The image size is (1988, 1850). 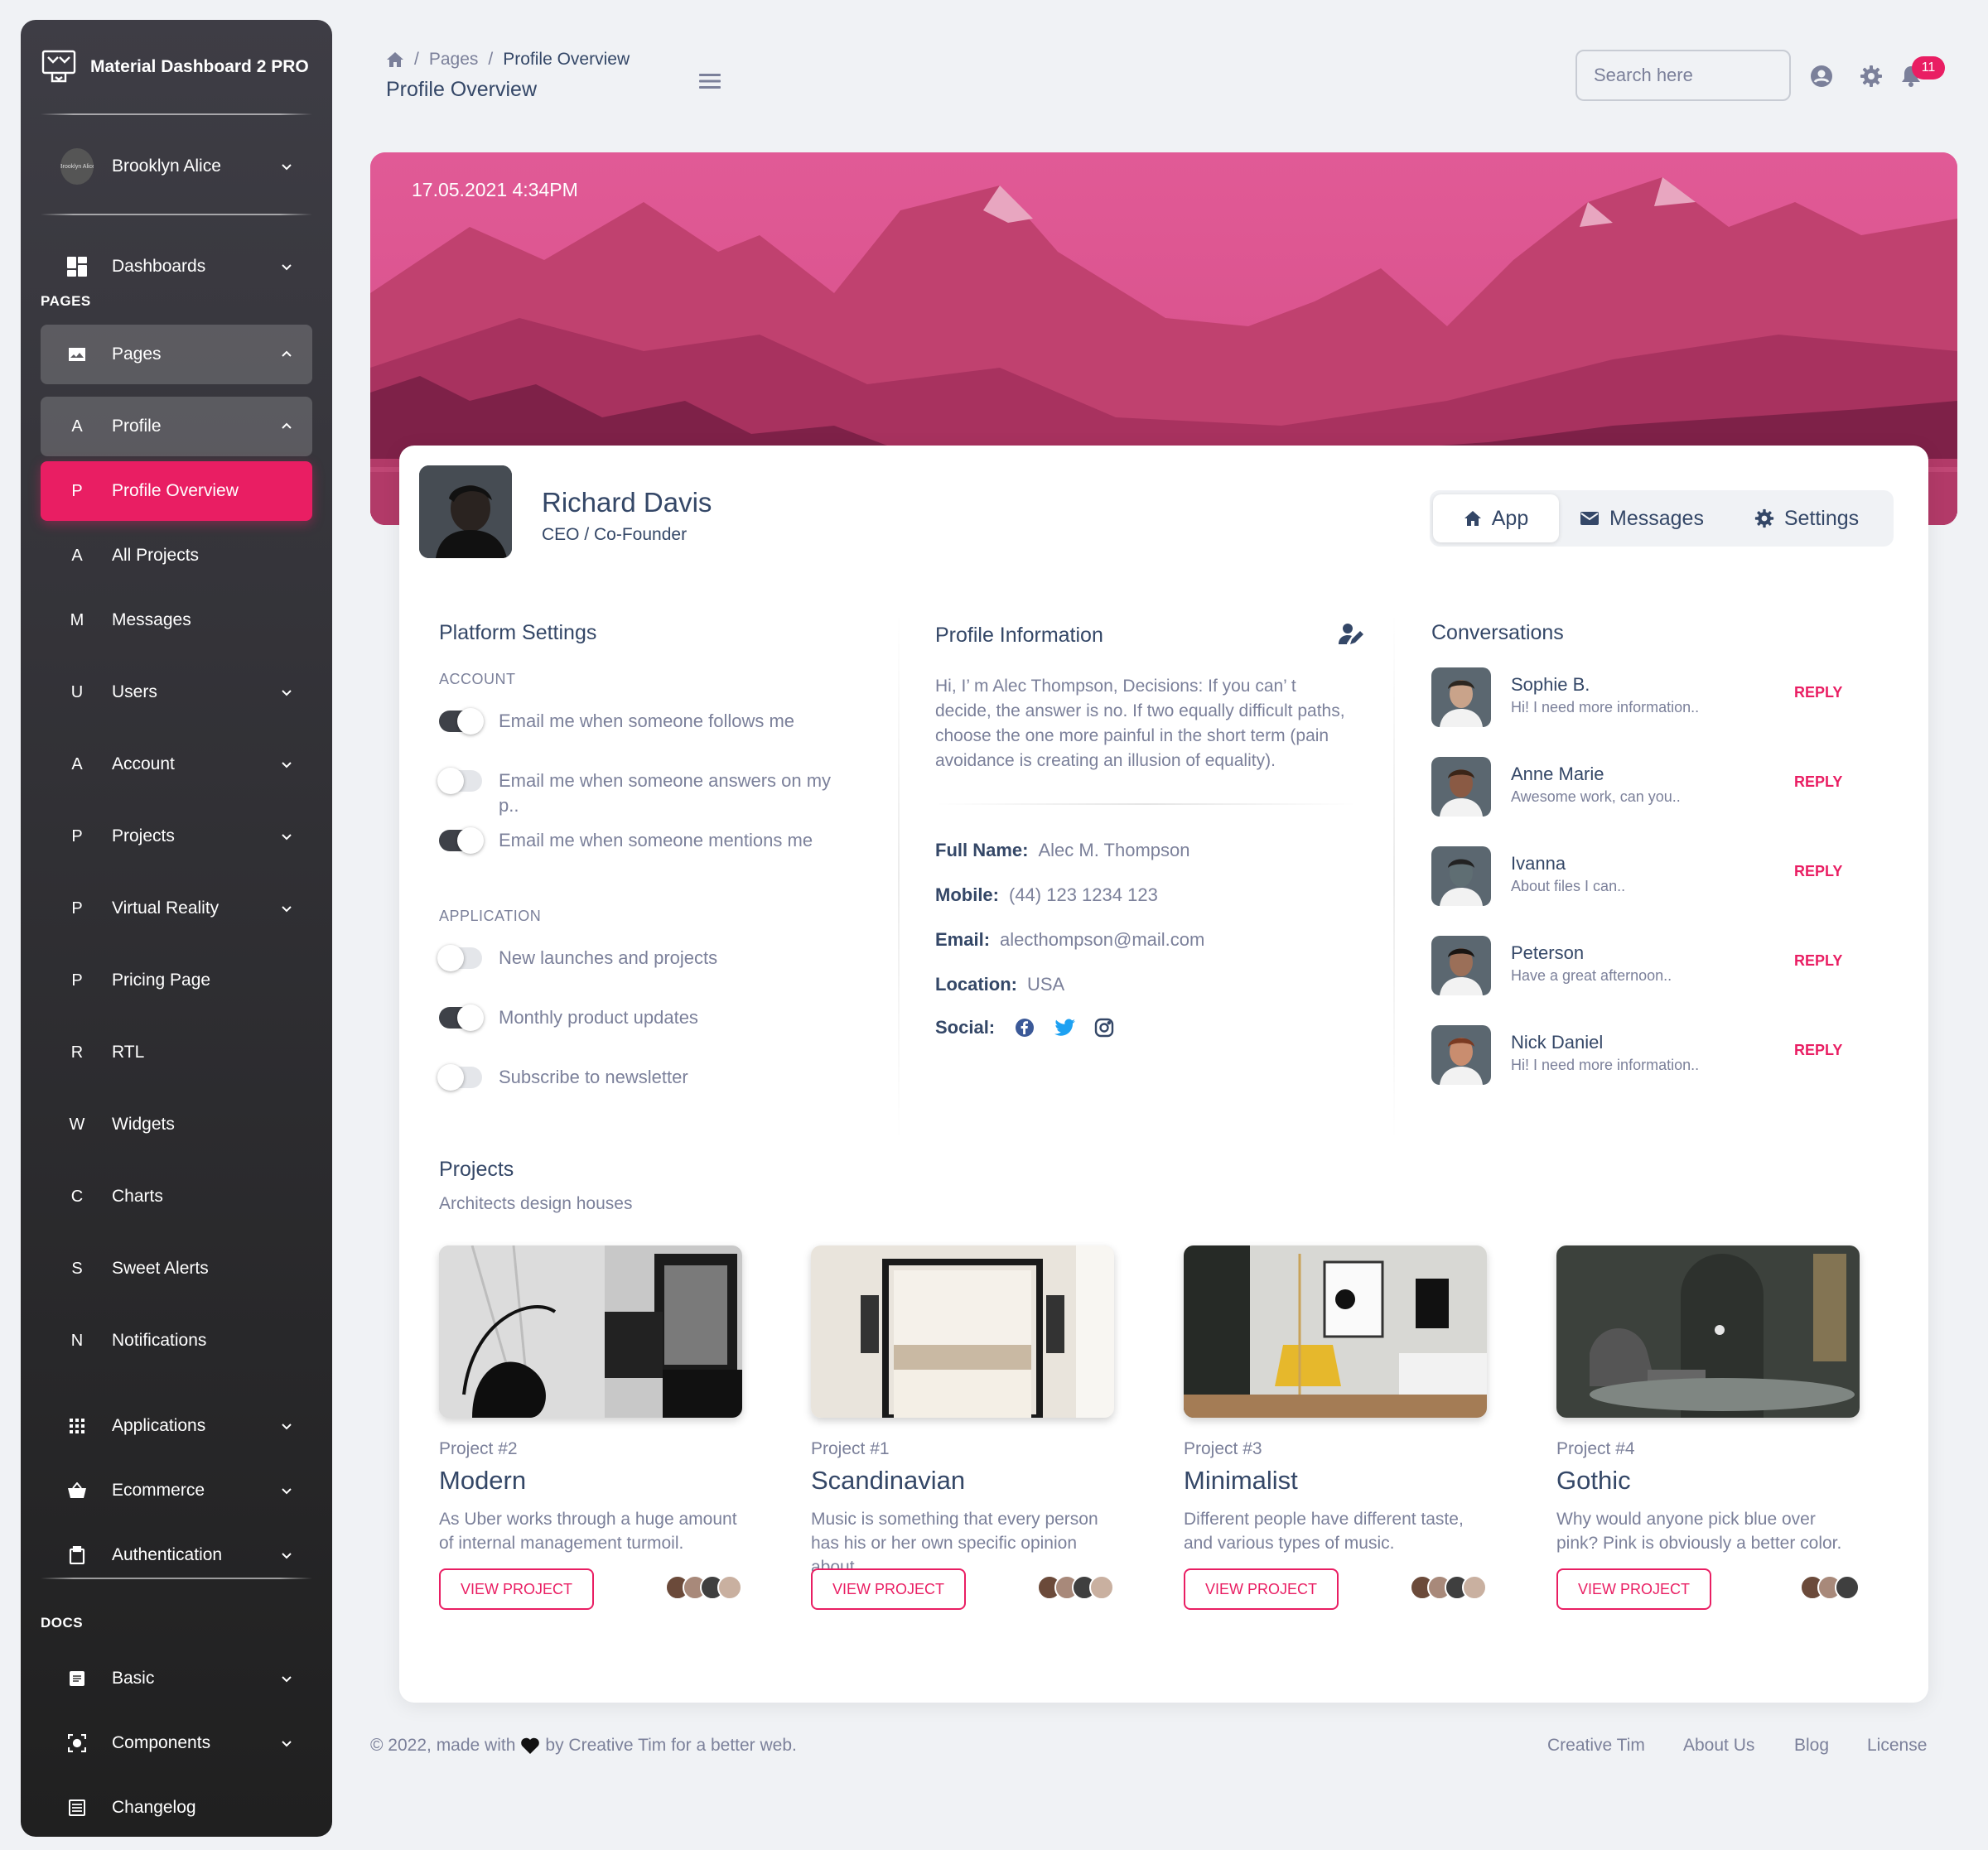 I want to click on sidebar-item-messages: M Messages, so click(x=176, y=620).